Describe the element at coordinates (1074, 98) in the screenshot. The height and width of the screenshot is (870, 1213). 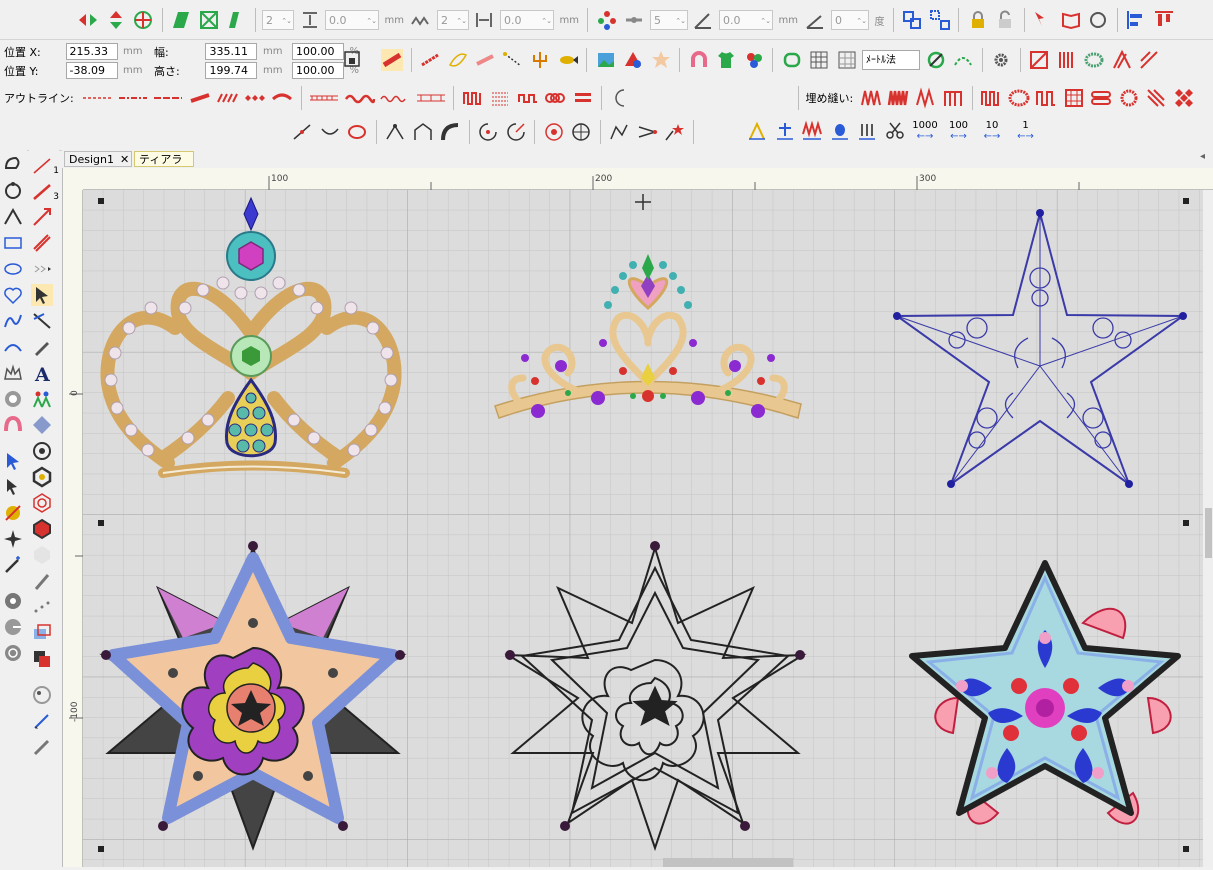
I see `fill-net-icon` at that location.